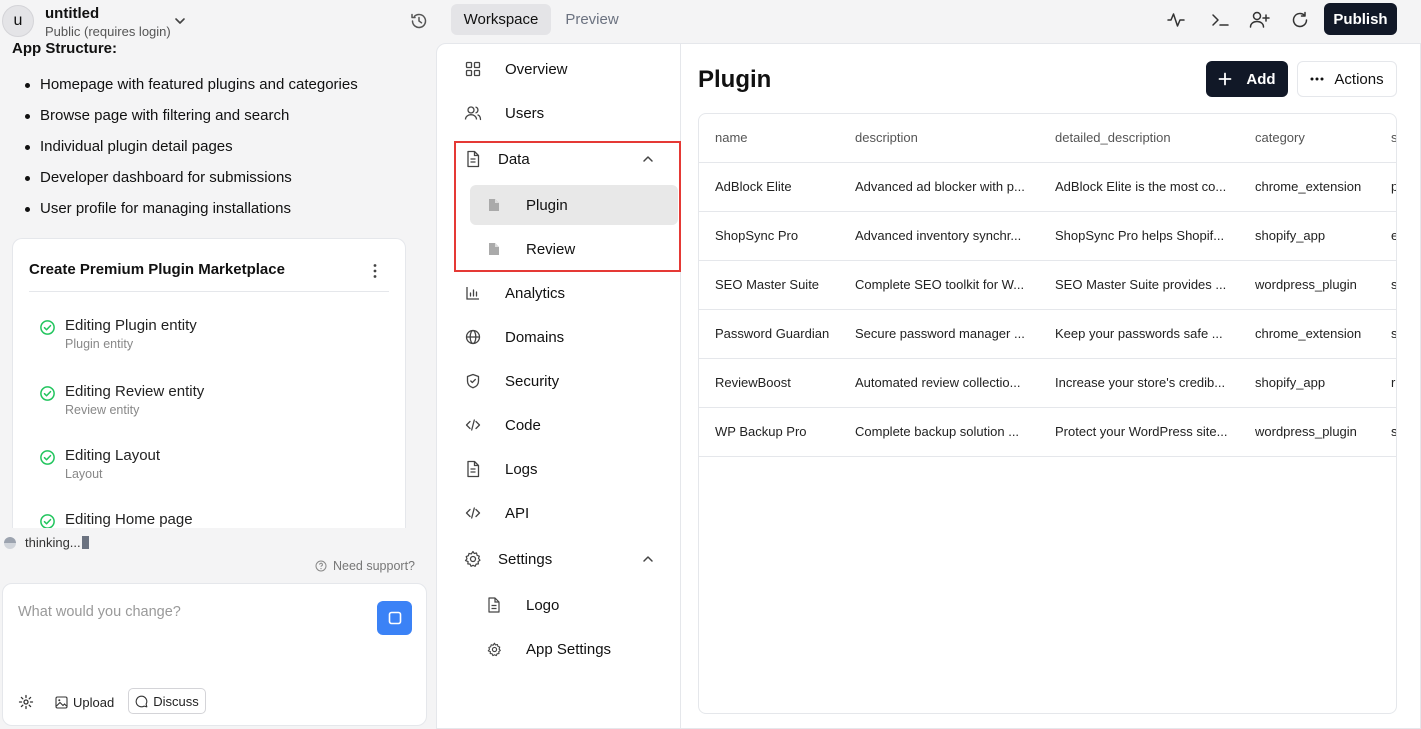 The image size is (1421, 729). What do you see at coordinates (559, 513) in the screenshot?
I see `sidebar-item-api: API` at bounding box center [559, 513].